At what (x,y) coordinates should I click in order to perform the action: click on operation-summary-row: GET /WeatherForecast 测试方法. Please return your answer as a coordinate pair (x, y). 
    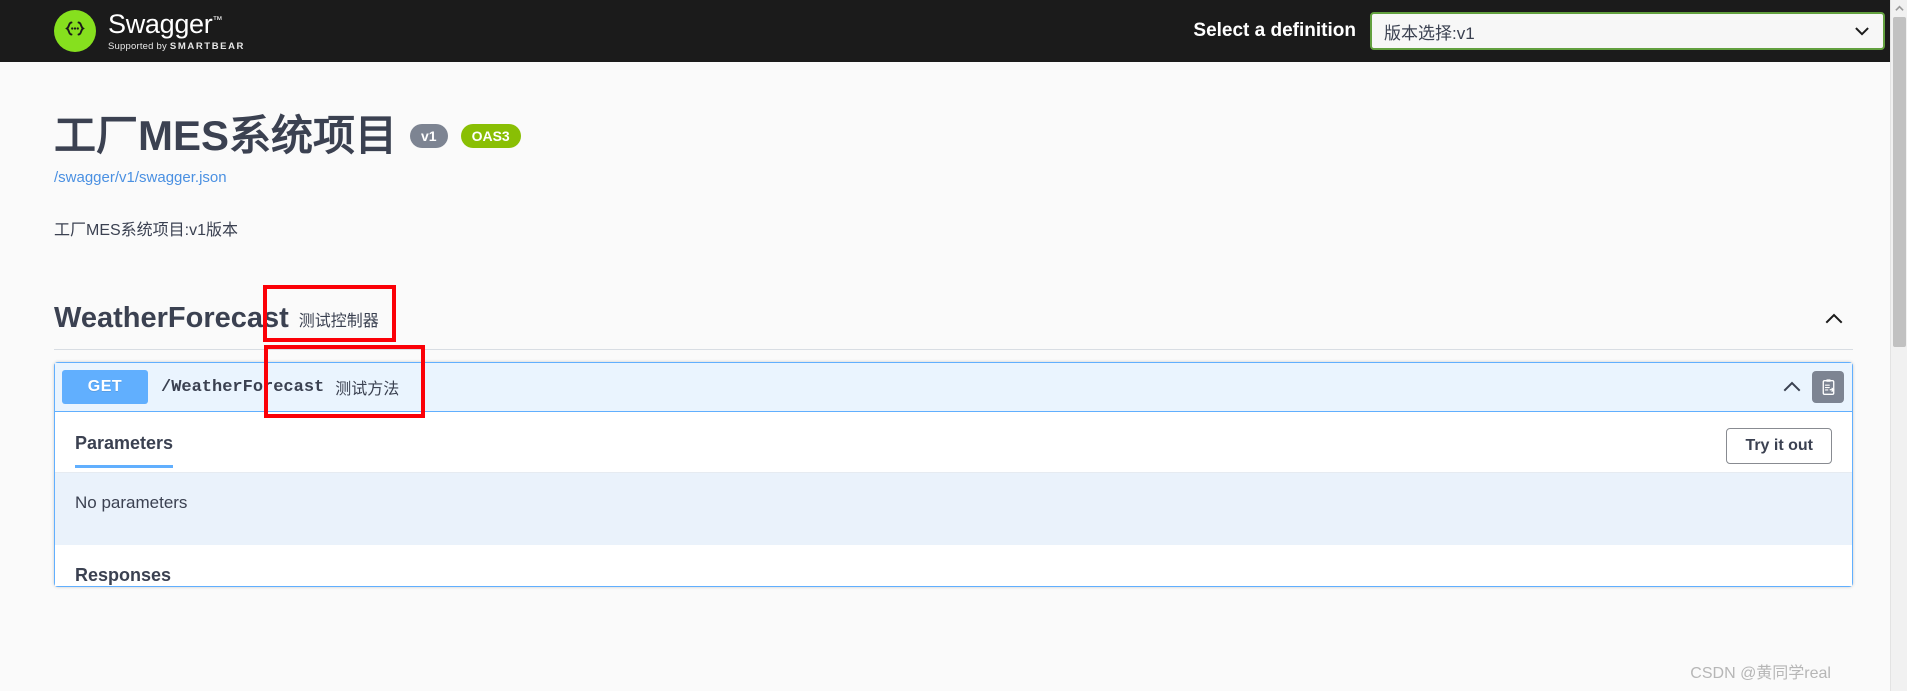
    Looking at the image, I should click on (953, 388).